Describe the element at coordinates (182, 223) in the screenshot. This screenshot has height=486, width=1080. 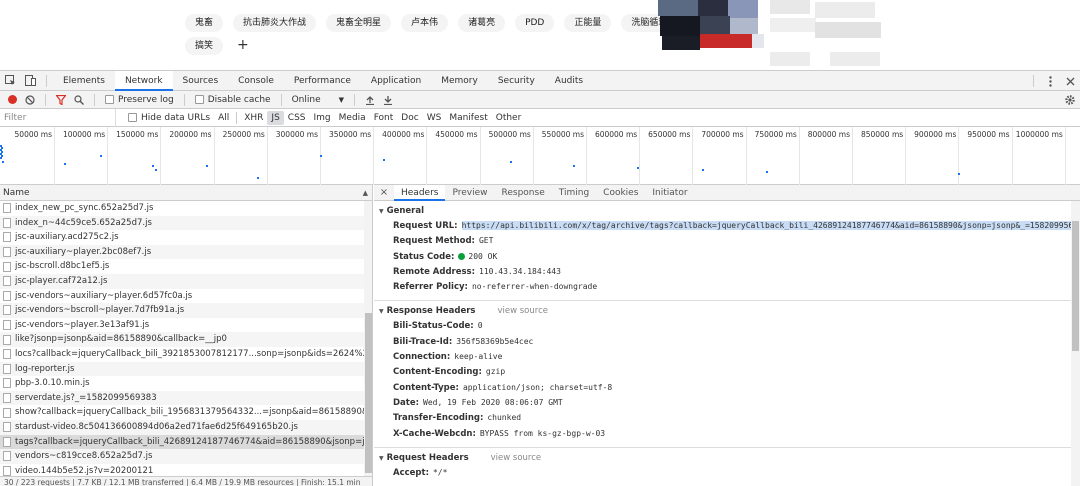
I see `request-row: index_n~44c59ce5.652a25d7.js` at that location.